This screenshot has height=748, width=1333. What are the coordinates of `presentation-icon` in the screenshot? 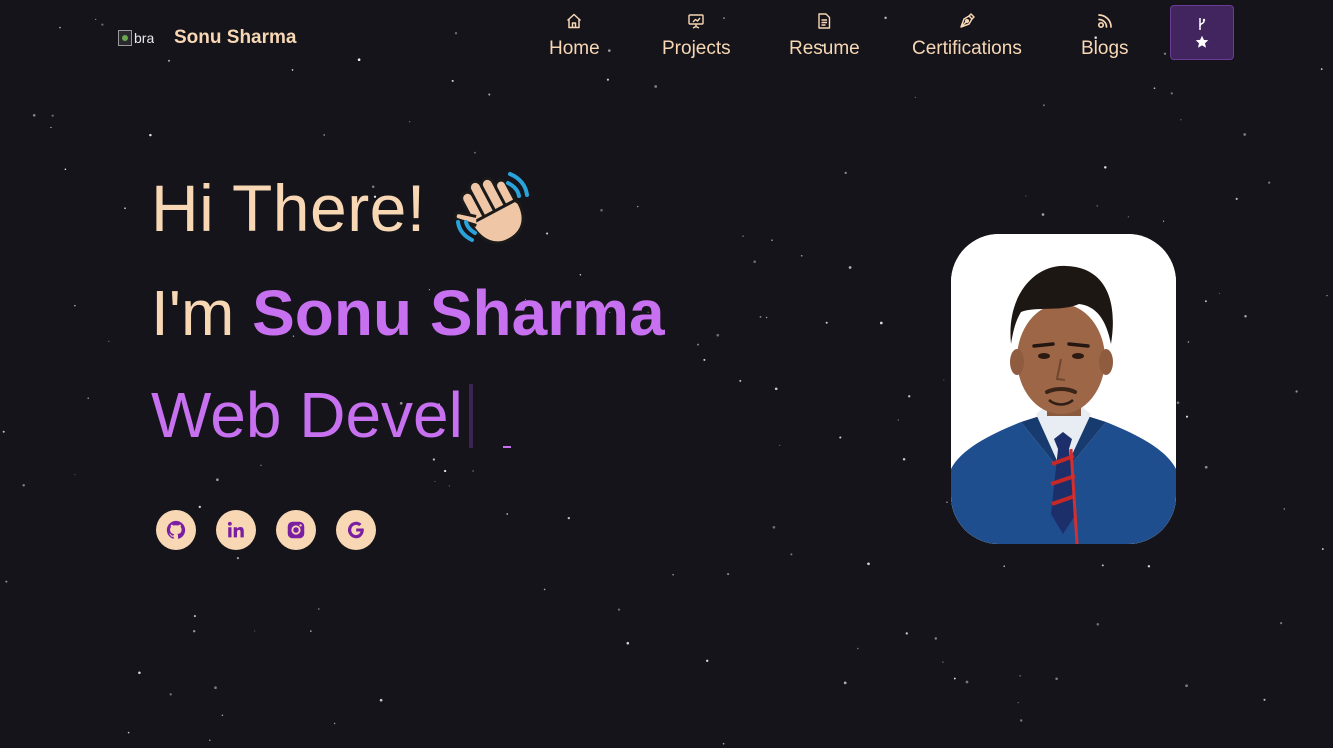 It's located at (696, 21).